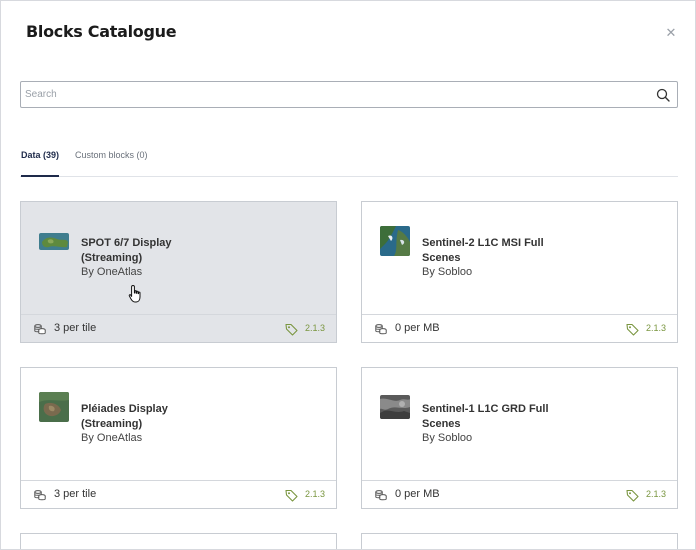 This screenshot has width=696, height=550. I want to click on sentinel-1-thumbnail, so click(395, 407).